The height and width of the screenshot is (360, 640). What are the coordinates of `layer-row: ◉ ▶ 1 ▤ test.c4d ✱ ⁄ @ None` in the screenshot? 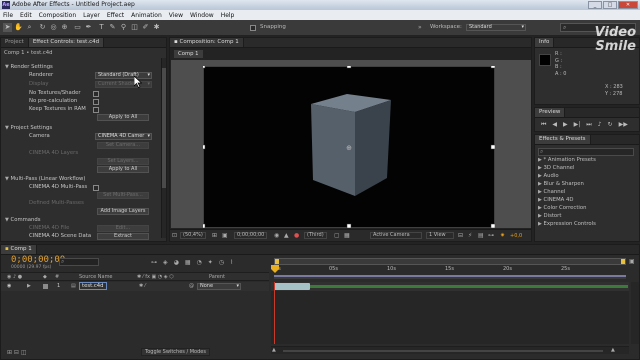 It's located at (135, 286).